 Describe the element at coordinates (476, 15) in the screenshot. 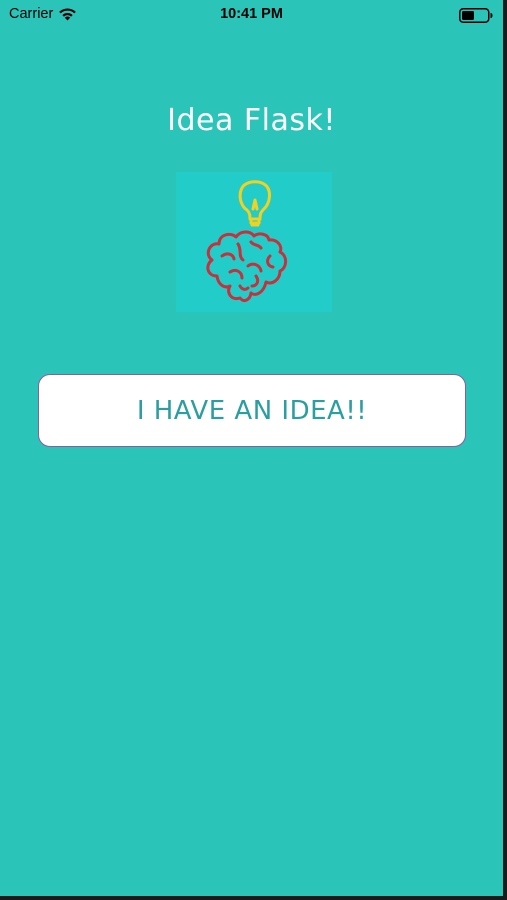

I see `battery-icon` at that location.